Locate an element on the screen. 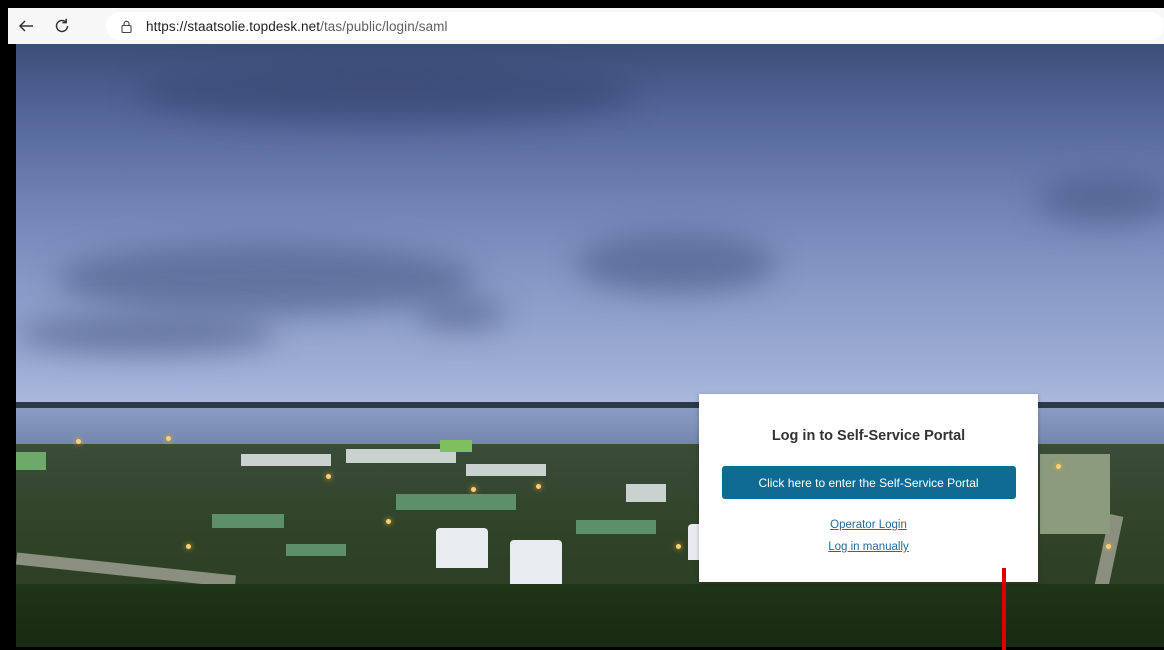 Image resolution: width=1164 pixels, height=650 pixels. site-info-button is located at coordinates (126, 26).